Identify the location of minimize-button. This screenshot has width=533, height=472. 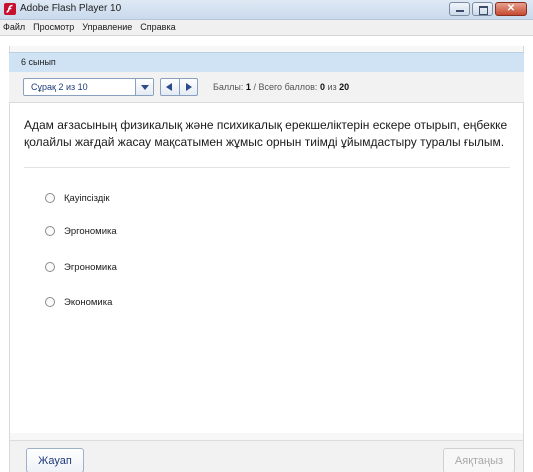
(459, 9).